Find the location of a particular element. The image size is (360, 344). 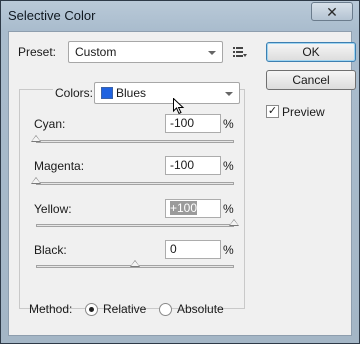

black-input: 0 is located at coordinates (193, 249).